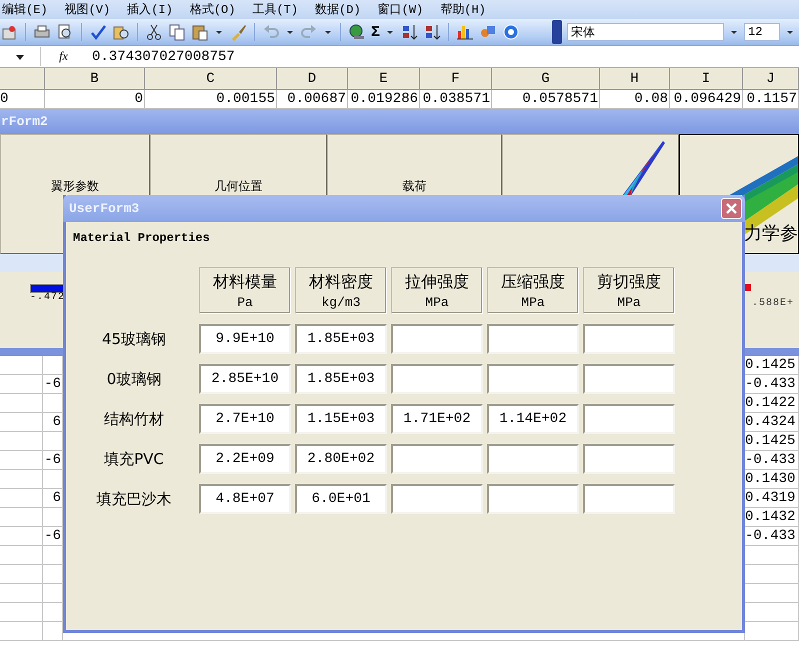 This screenshot has height=645, width=799. I want to click on table-cell: 0.038571, so click(456, 99).